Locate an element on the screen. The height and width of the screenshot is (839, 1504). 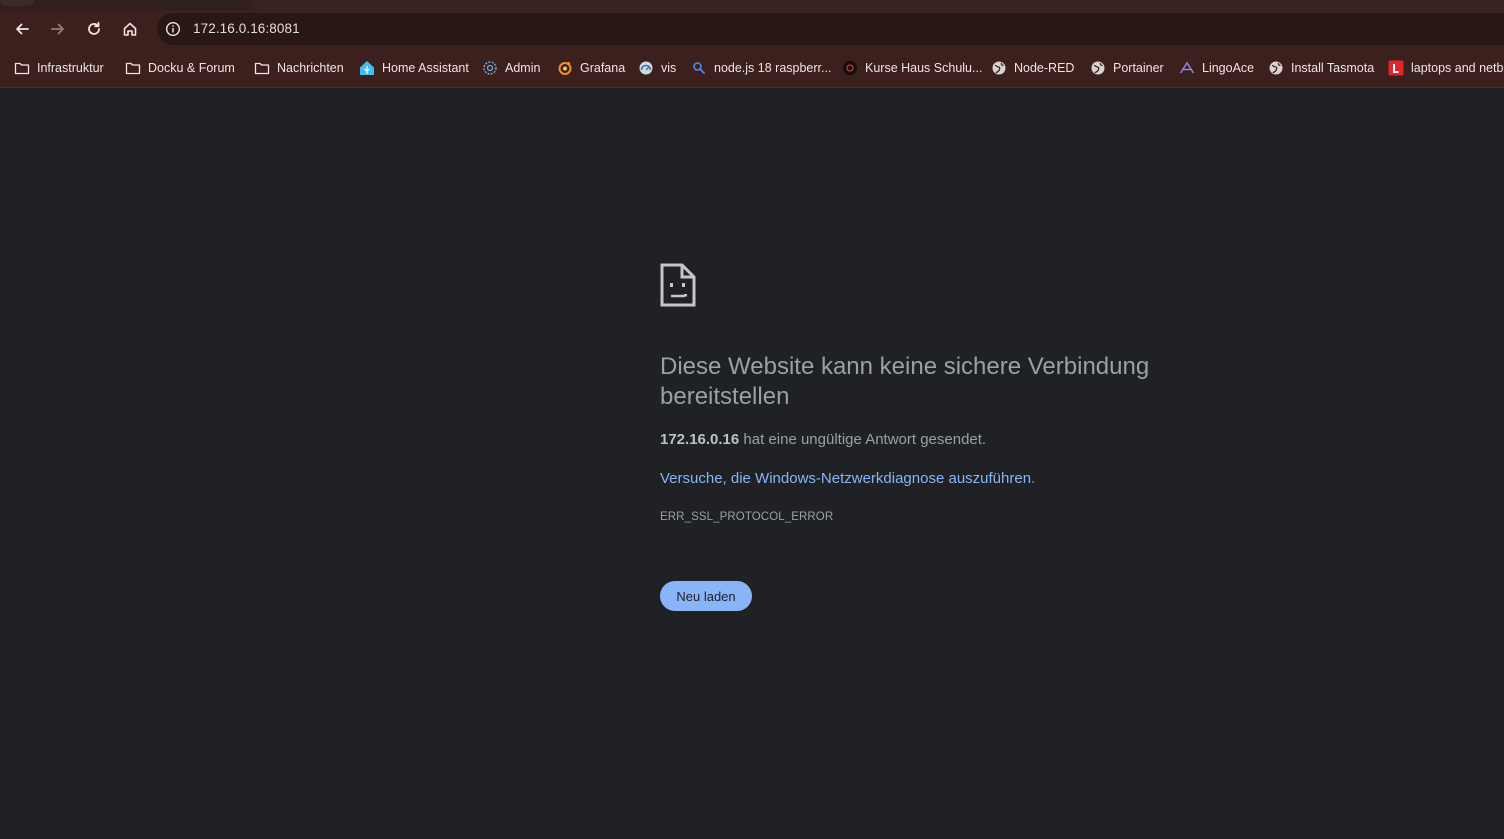
browser-toolbar: 172.16.0.16:8081 is located at coordinates (752, 29).